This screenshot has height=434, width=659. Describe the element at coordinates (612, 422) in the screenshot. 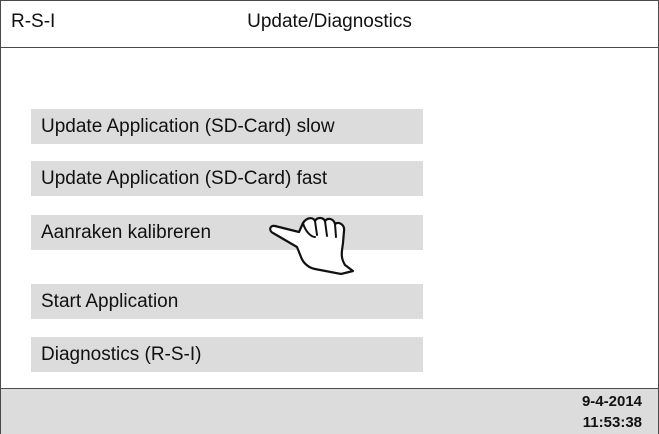

I see `status-time: 11:53:38` at that location.